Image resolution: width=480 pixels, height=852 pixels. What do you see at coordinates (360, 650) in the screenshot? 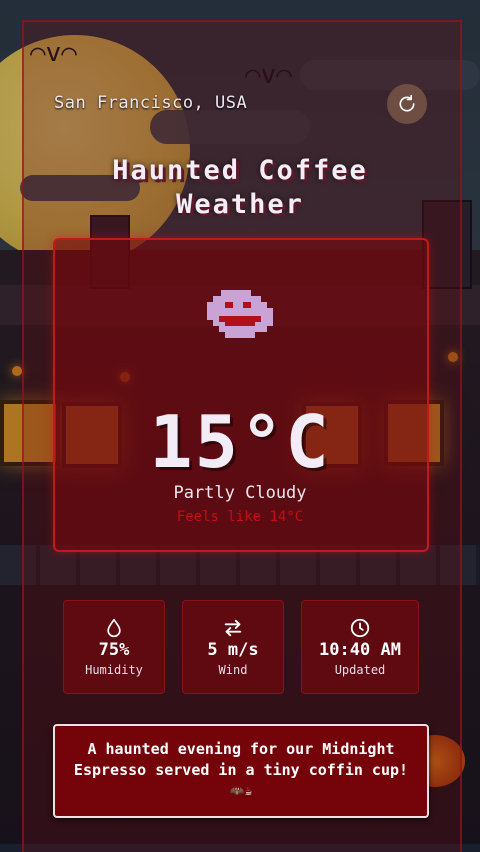
I see `updated-value: 10:40 AM` at bounding box center [360, 650].